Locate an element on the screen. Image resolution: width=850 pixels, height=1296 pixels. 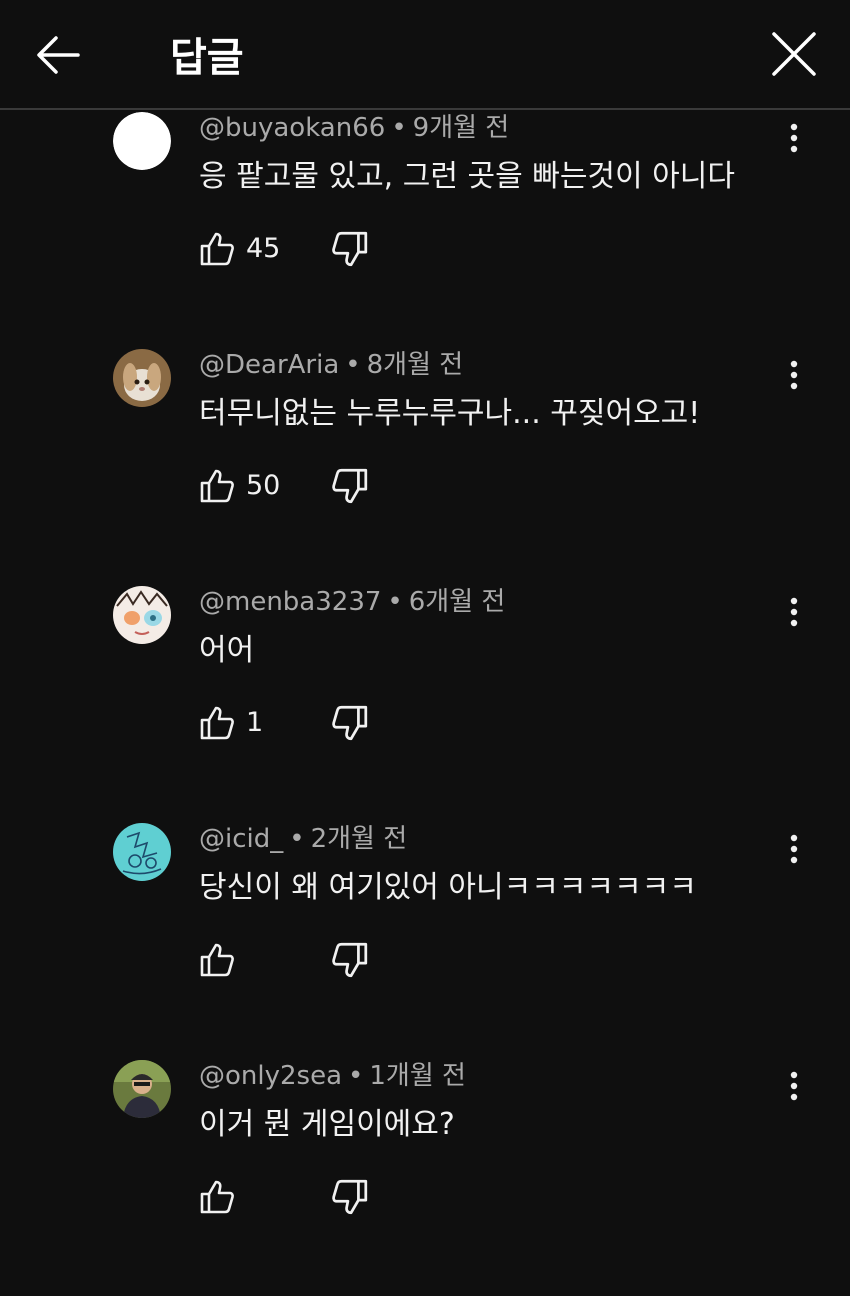
like-count: 1 is located at coordinates (255, 722).